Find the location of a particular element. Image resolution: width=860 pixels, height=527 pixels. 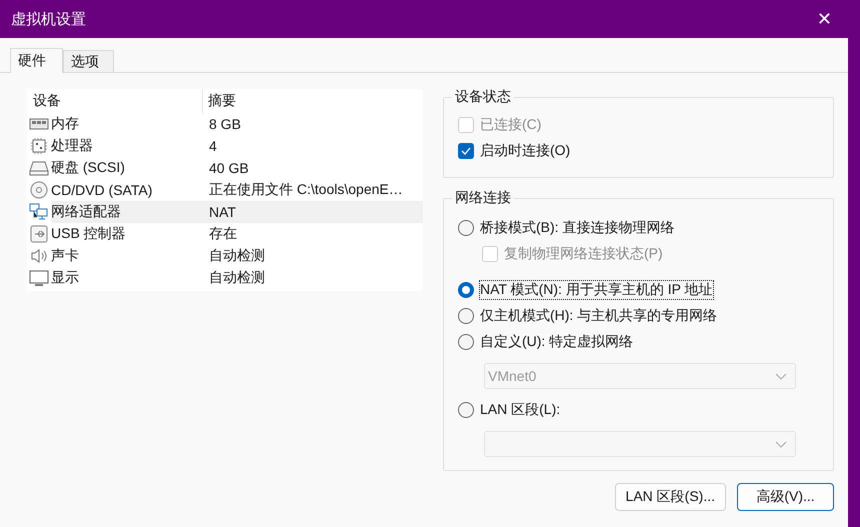

window-title: 虚拟机设置 is located at coordinates (48, 19).